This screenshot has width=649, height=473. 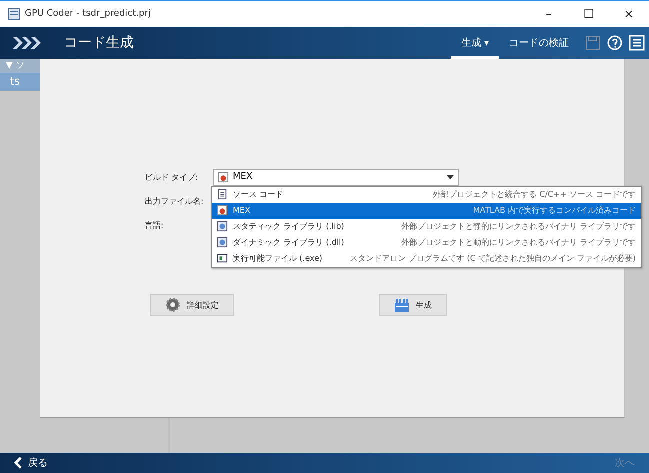 I want to click on window-title: GPU Coder - tsdr_predict.prj, so click(x=88, y=14).